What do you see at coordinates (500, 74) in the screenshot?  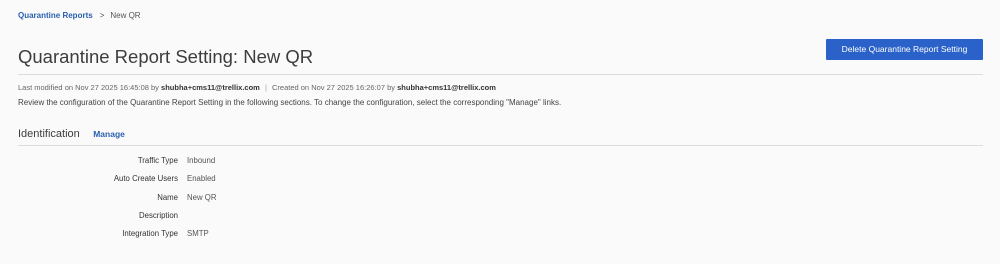 I see `header-divider` at bounding box center [500, 74].